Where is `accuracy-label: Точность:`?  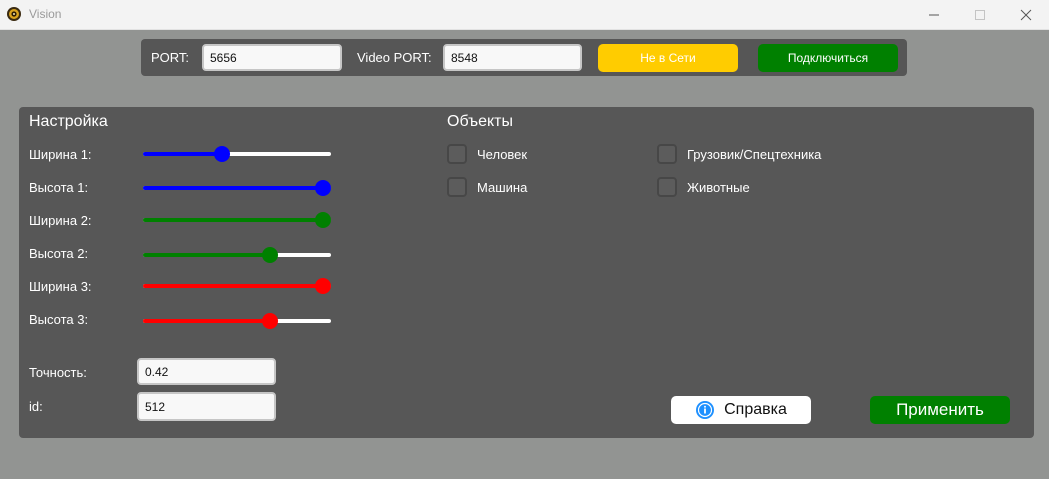
accuracy-label: Точность: is located at coordinates (58, 372).